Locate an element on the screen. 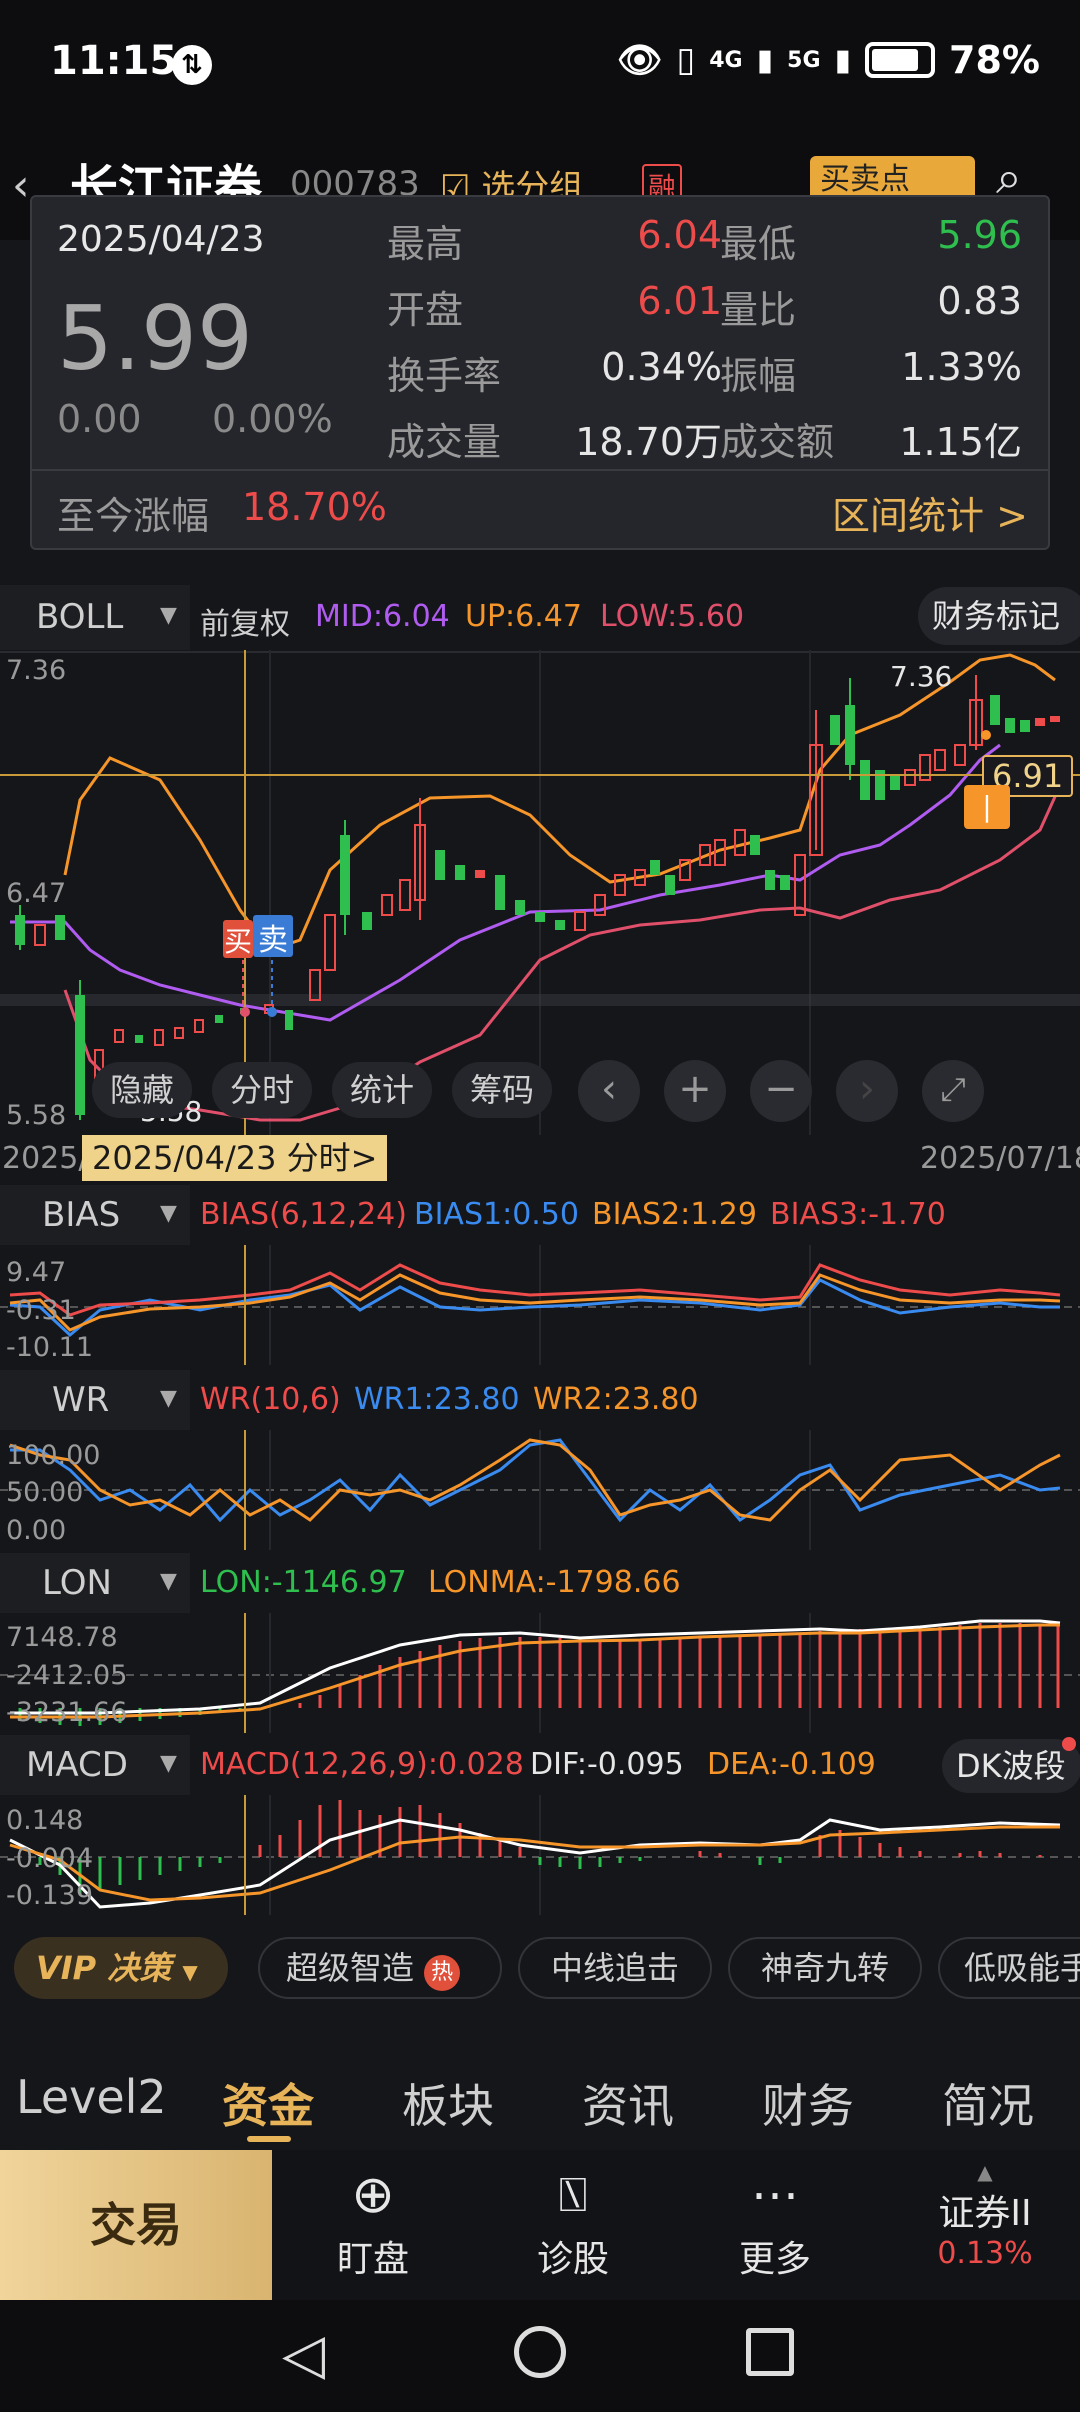 The width and height of the screenshot is (1080, 2412). wr-y-bot: 0.00 is located at coordinates (36, 1530).